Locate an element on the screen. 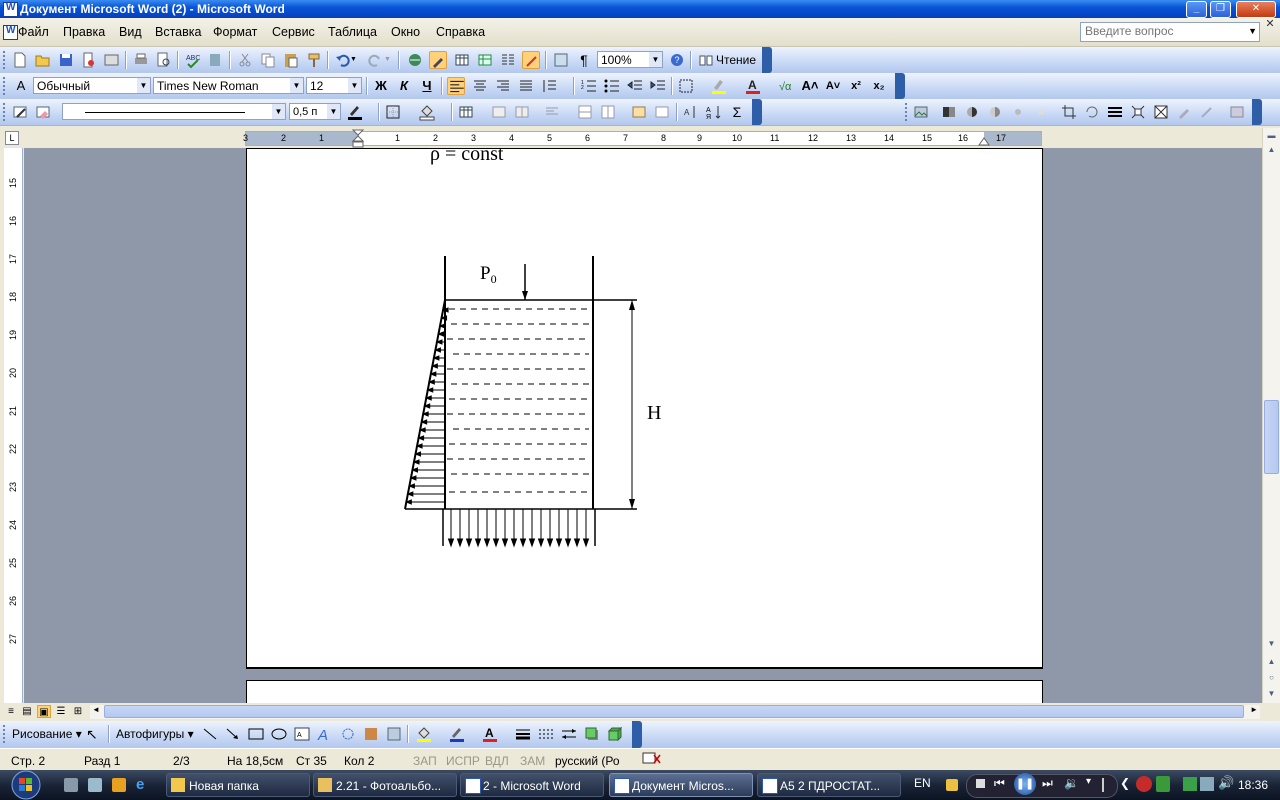  status-extend: ВДЛ is located at coordinates (497, 761).